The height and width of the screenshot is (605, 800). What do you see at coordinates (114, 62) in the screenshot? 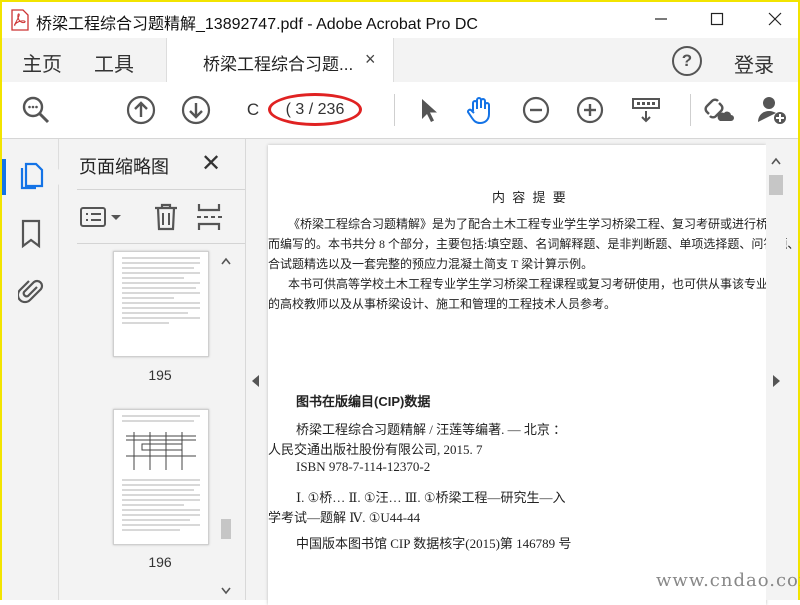
I see `tab-tools: 工具` at bounding box center [114, 62].